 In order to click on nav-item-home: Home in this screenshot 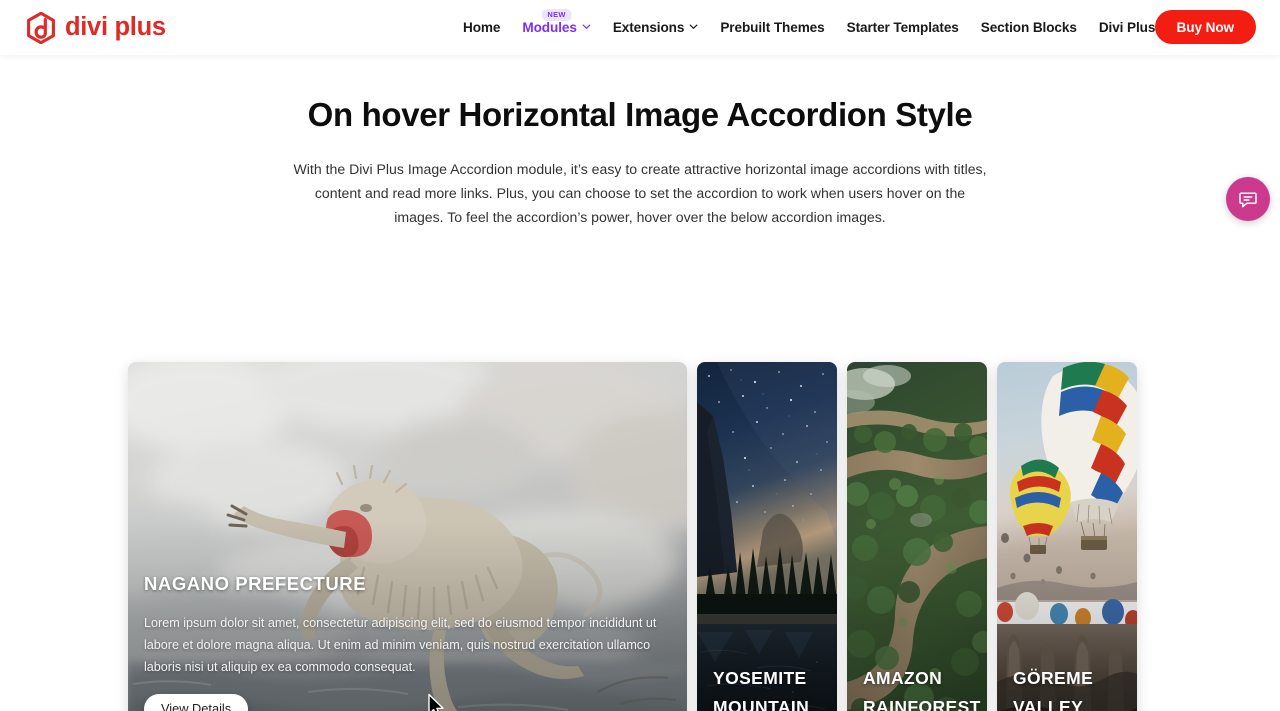, I will do `click(481, 27)`.